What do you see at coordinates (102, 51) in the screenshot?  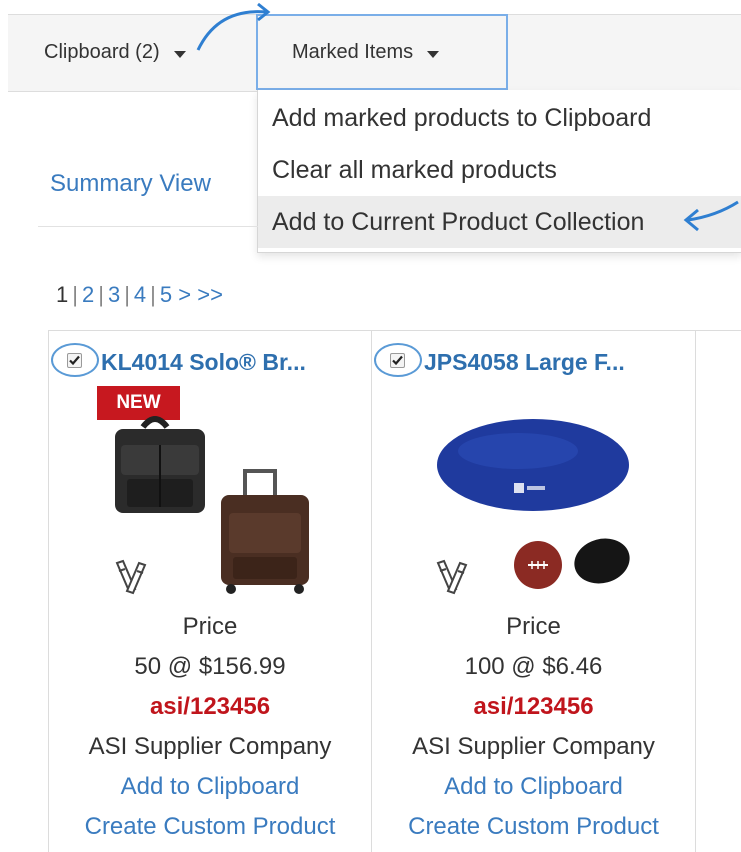 I see `clipboard-label: Clipboard (2)` at bounding box center [102, 51].